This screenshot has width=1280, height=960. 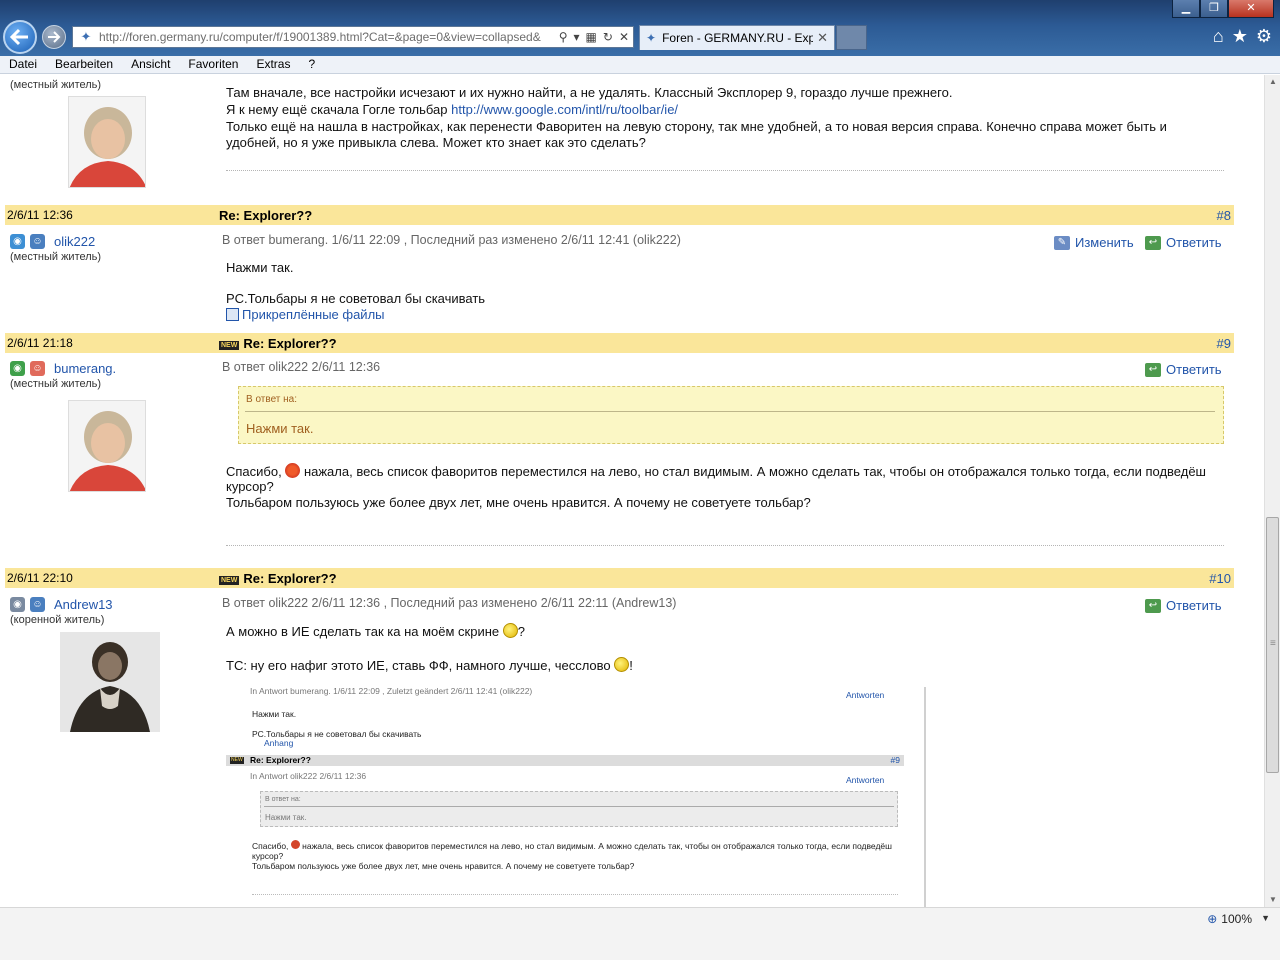 I want to click on search-icon: ⚲, so click(x=563, y=37).